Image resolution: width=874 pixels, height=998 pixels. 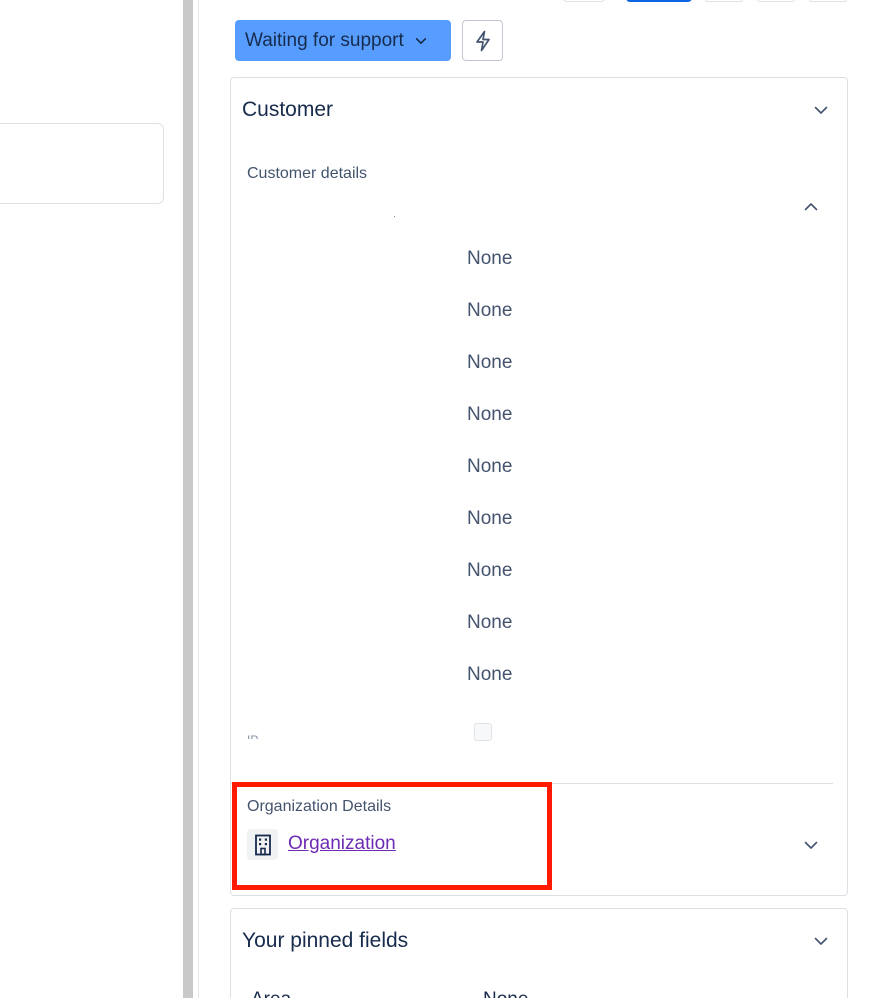 I want to click on status-label: Waiting for support, so click(x=324, y=40).